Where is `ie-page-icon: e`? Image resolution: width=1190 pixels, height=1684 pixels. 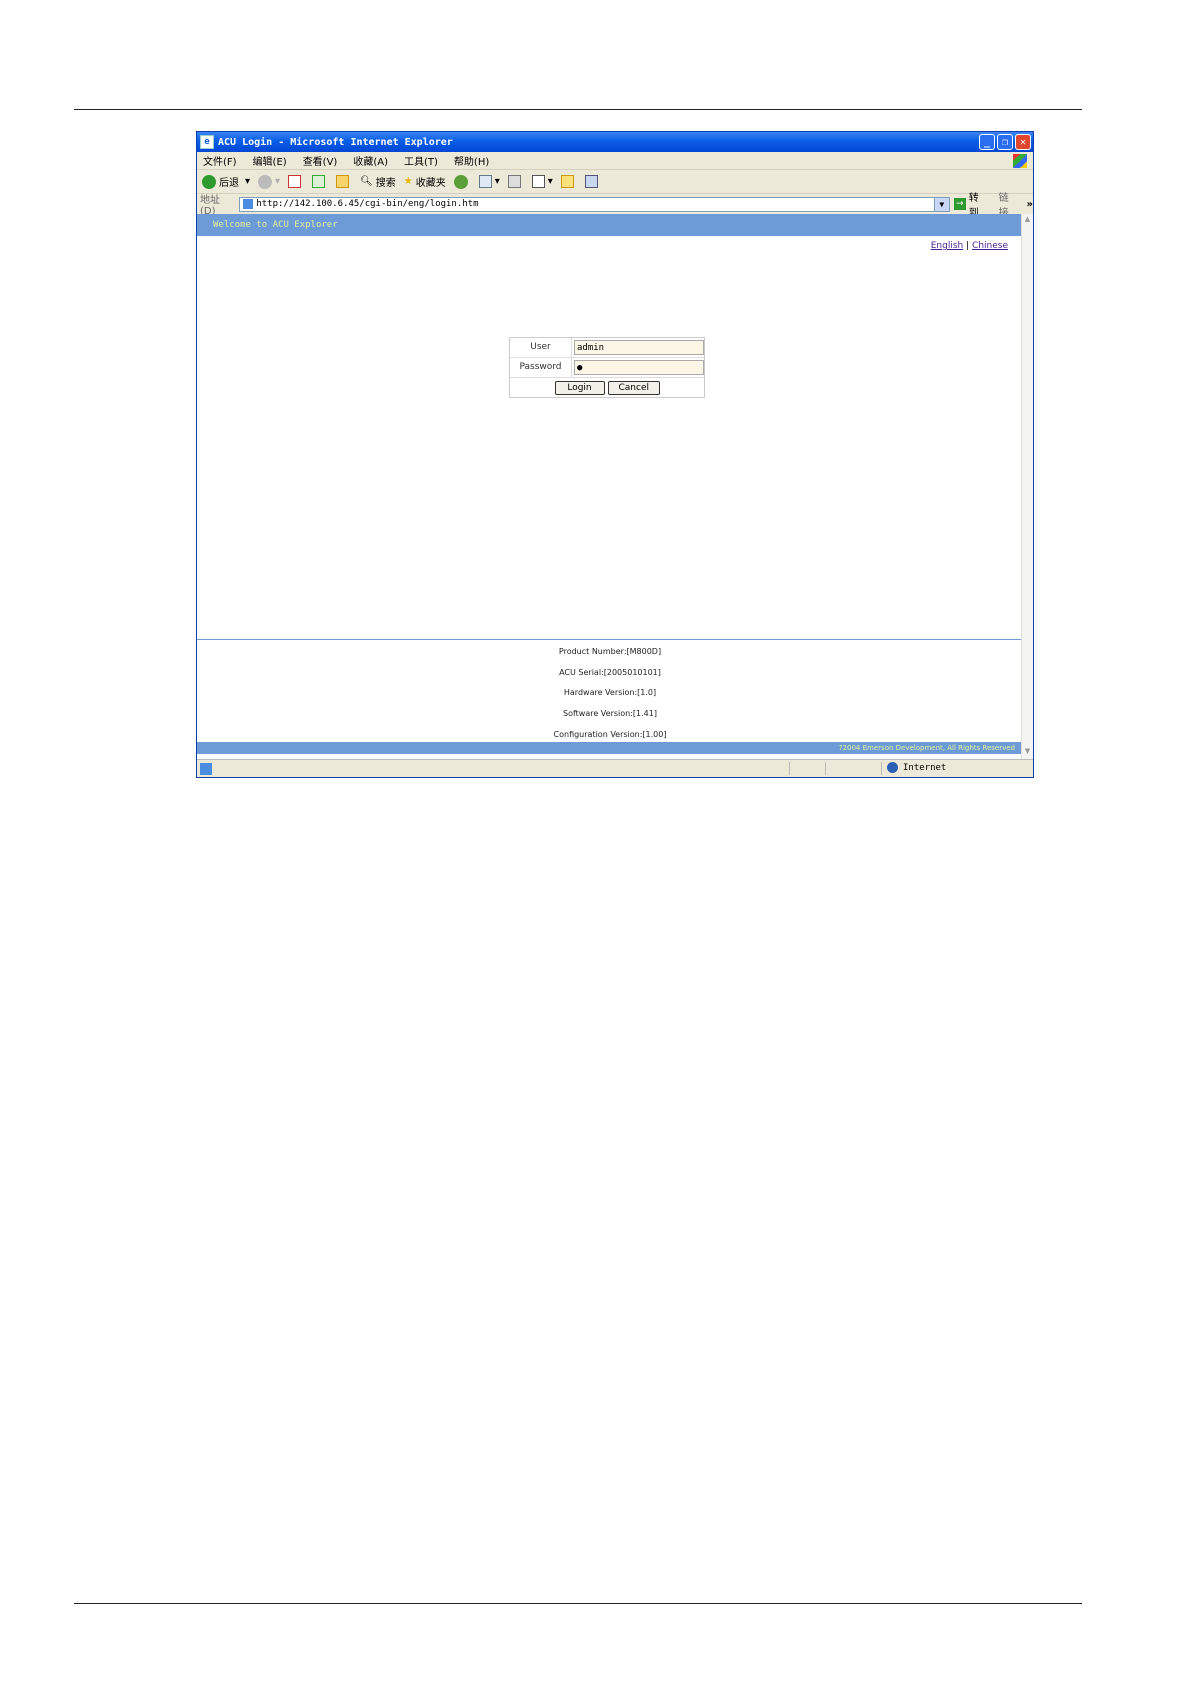 ie-page-icon: e is located at coordinates (207, 142).